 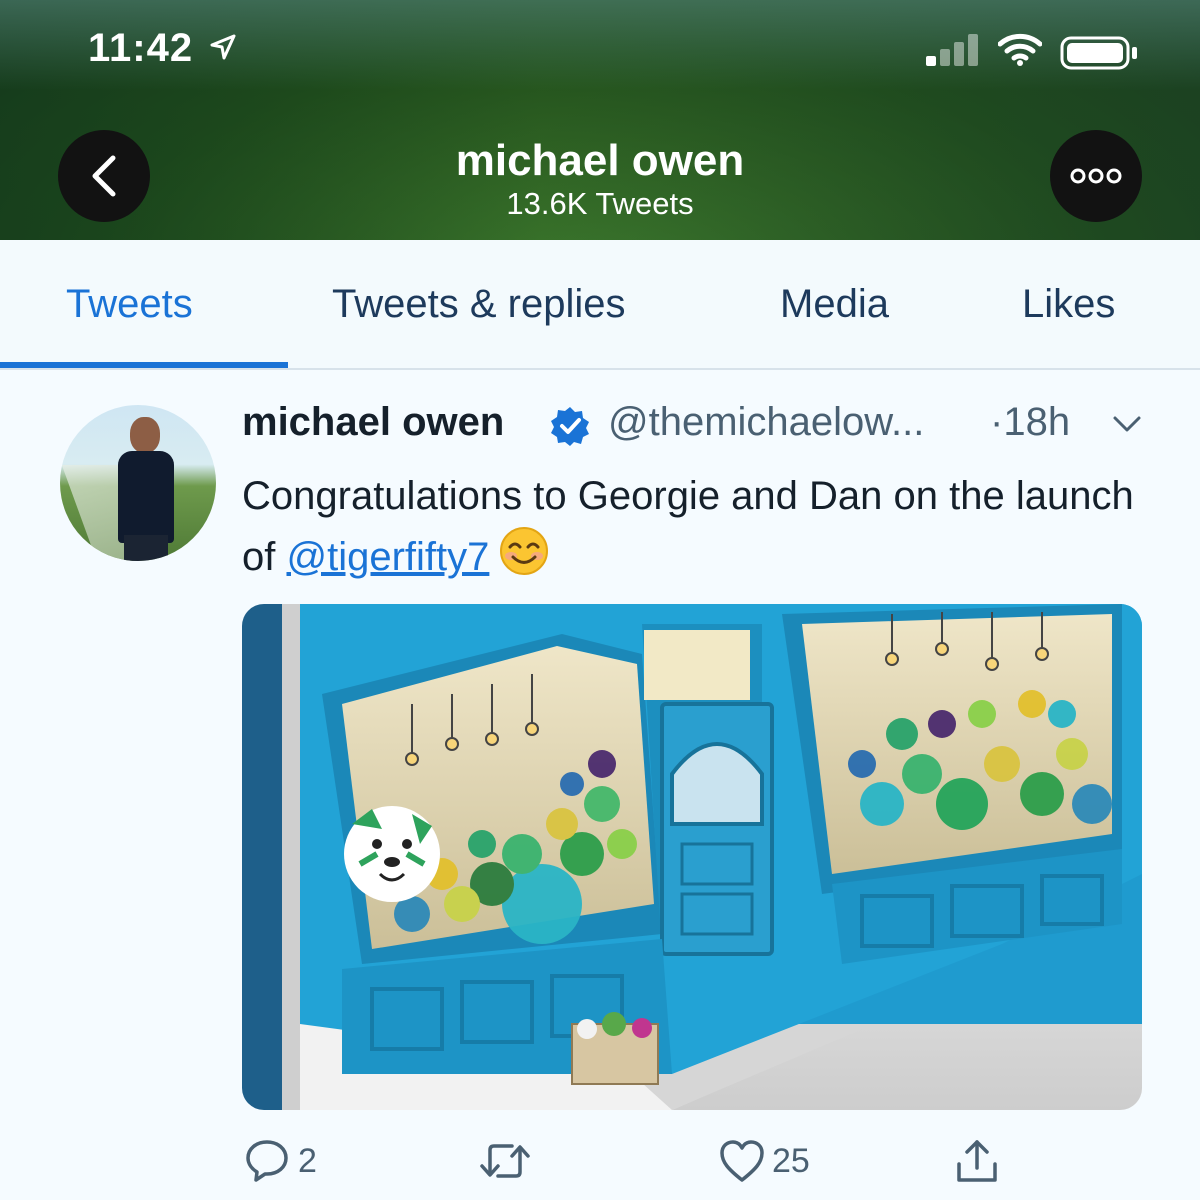 What do you see at coordinates (977, 1161) in the screenshot?
I see `share-icon` at bounding box center [977, 1161].